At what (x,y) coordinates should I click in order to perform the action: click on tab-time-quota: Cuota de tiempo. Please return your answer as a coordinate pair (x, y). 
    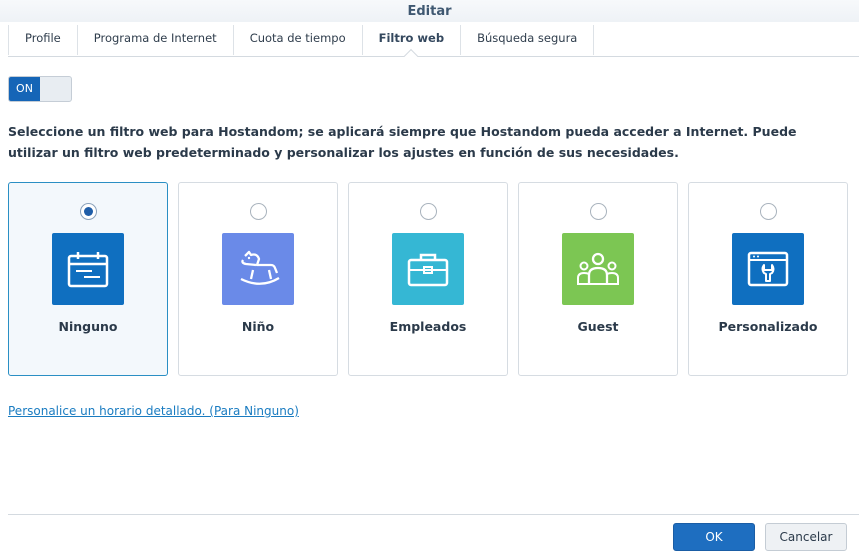
    Looking at the image, I should click on (297, 40).